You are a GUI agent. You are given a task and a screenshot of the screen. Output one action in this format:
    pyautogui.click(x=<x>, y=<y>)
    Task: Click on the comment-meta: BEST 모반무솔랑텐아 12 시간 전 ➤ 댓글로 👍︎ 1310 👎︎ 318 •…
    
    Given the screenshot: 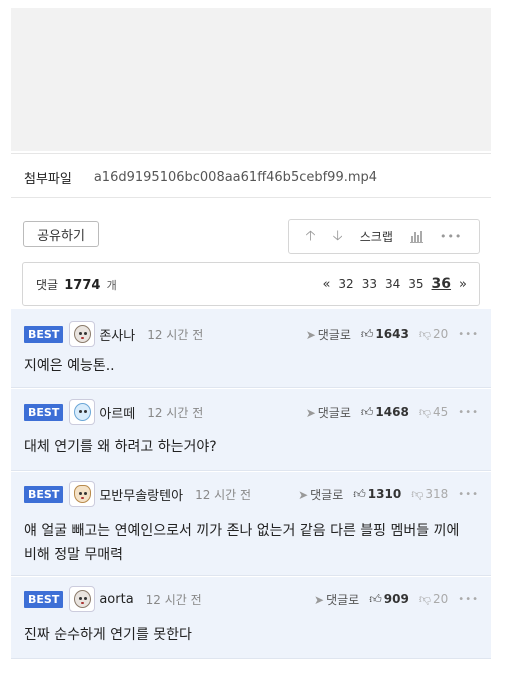 What is the action you would take?
    pyautogui.click(x=251, y=494)
    